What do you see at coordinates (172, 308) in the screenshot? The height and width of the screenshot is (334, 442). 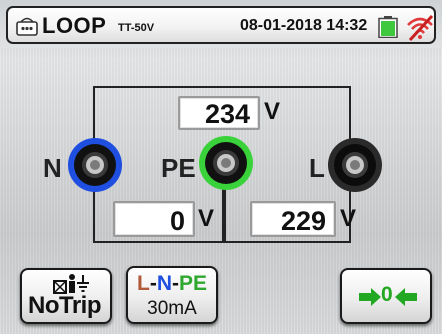 I see `rcd-current-label: 30mA` at bounding box center [172, 308].